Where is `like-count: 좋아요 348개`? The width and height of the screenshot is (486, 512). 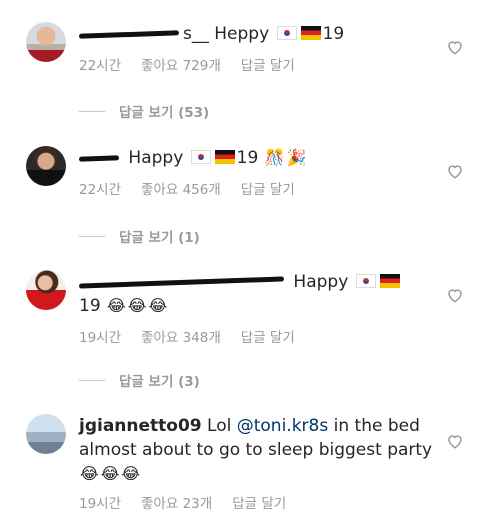
like-count: 좋아요 348개 is located at coordinates (181, 336).